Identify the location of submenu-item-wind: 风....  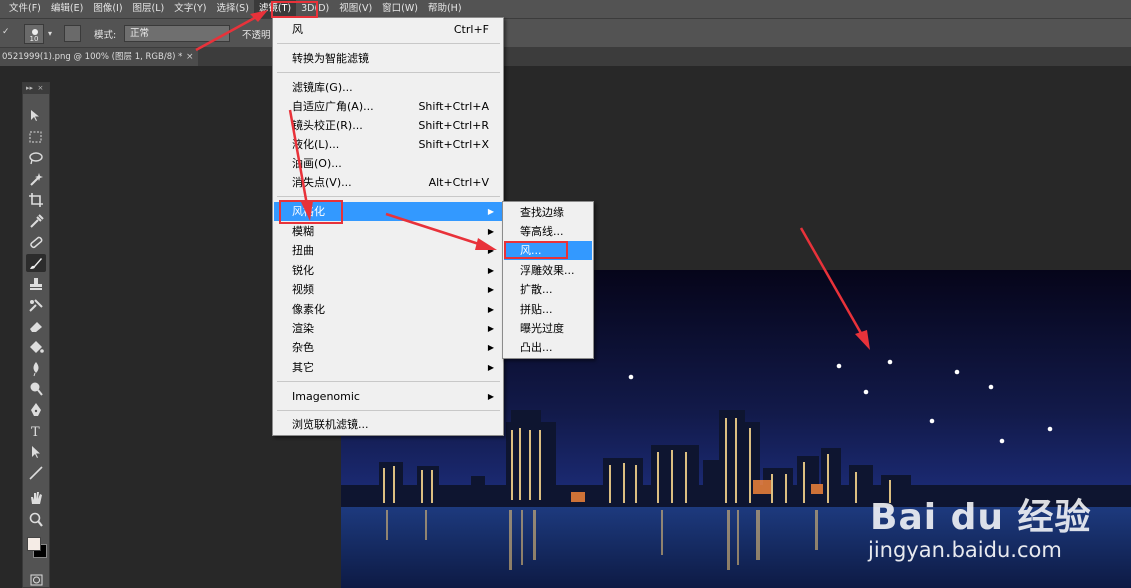
(548, 250).